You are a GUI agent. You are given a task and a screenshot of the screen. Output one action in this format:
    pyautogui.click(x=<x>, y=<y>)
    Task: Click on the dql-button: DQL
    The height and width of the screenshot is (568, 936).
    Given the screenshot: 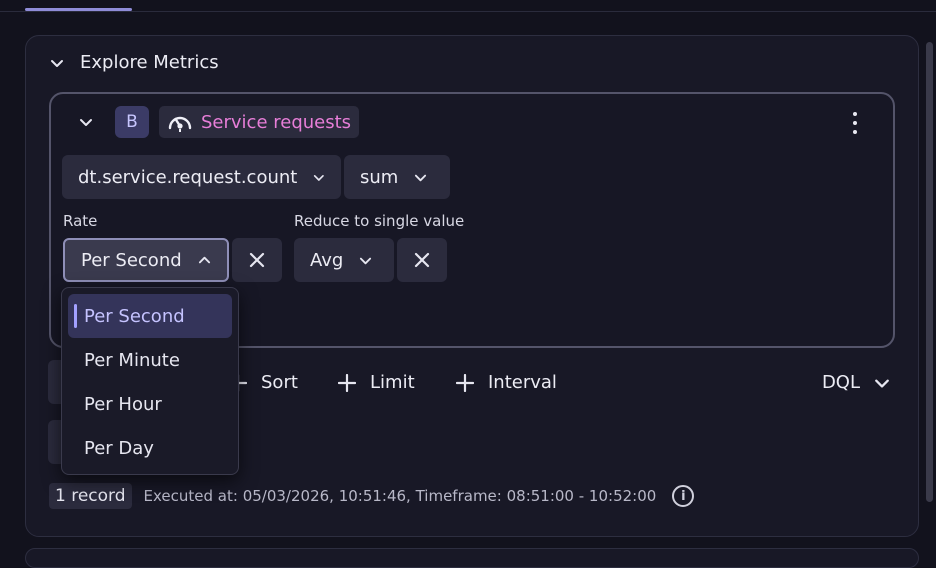 What is the action you would take?
    pyautogui.click(x=856, y=382)
    